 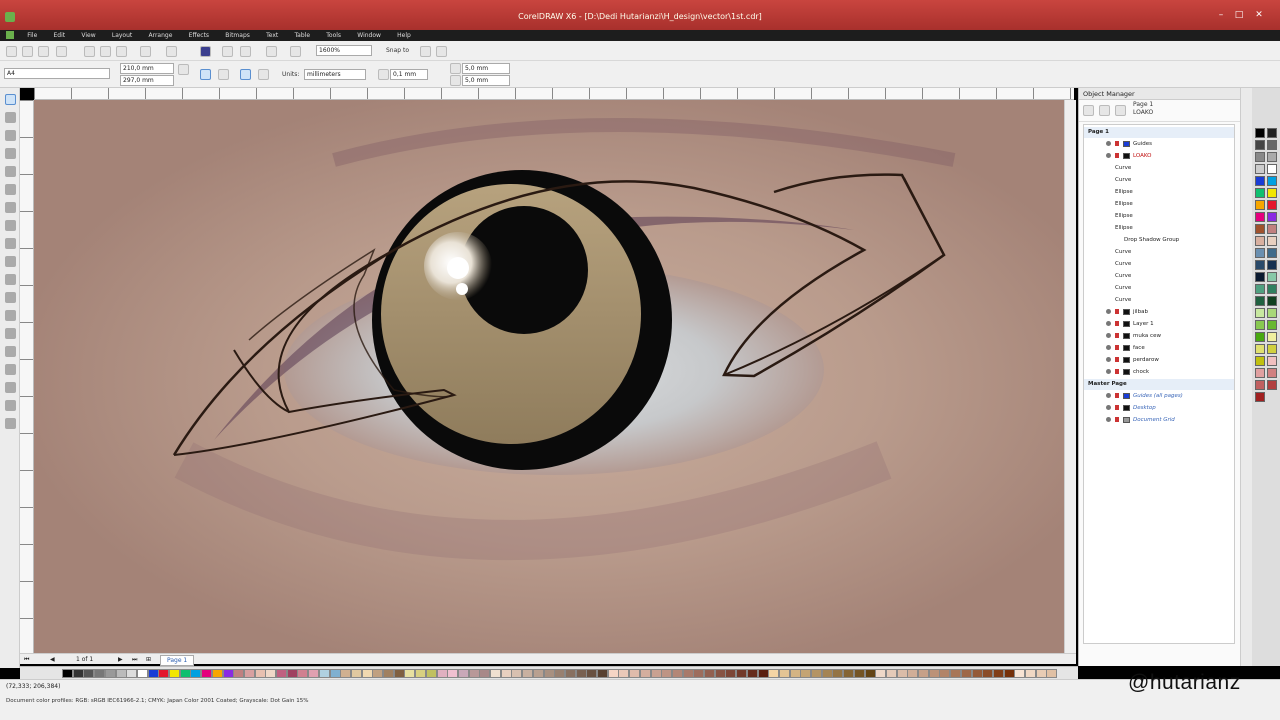 What do you see at coordinates (227, 51) in the screenshot?
I see `import-icon` at bounding box center [227, 51].